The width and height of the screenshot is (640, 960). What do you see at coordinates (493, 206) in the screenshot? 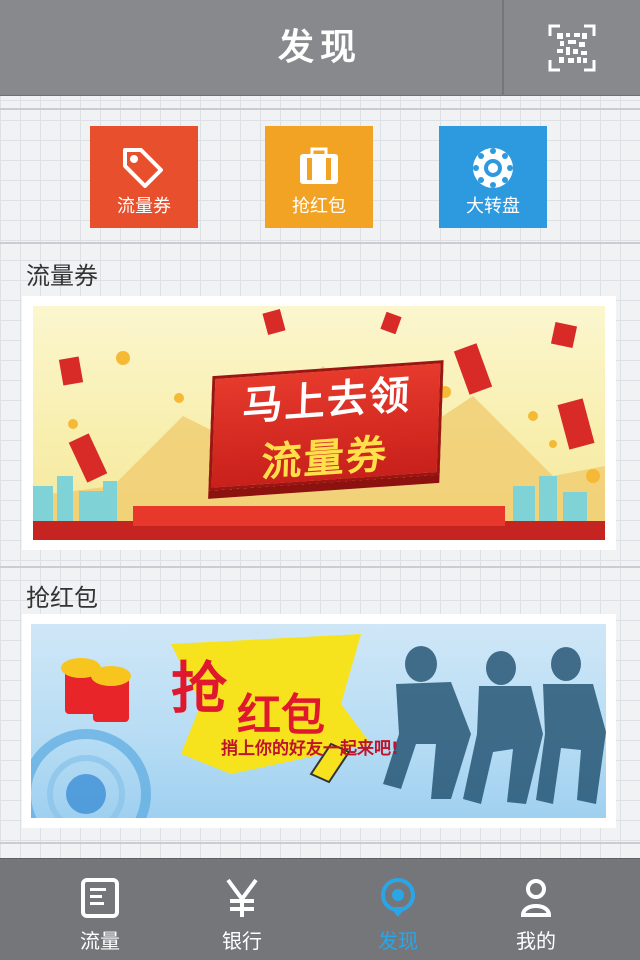
I see `tile-label: 大转盘` at bounding box center [493, 206].